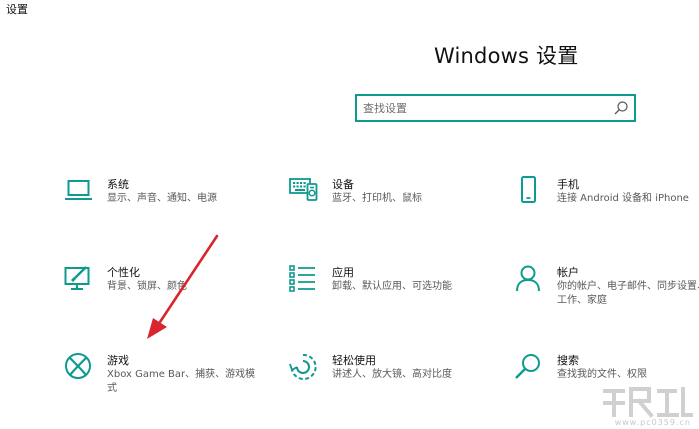  I want to click on search-input, so click(483, 108).